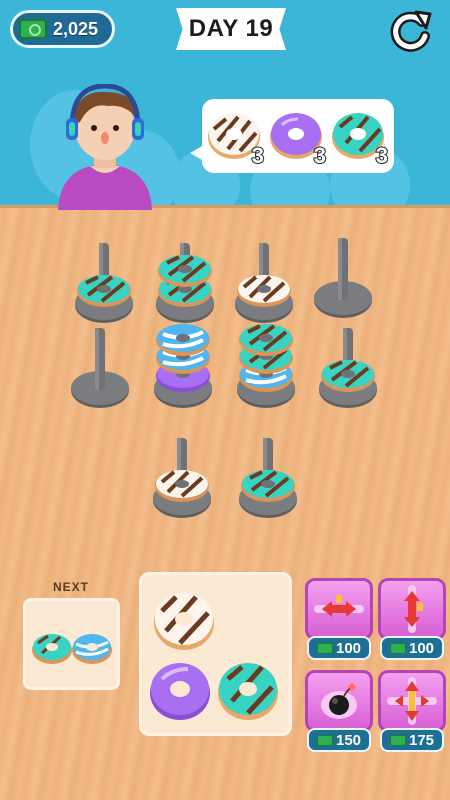 The height and width of the screenshot is (800, 450). Describe the element at coordinates (348, 740) in the screenshot. I see `powerup-price: 150` at that location.